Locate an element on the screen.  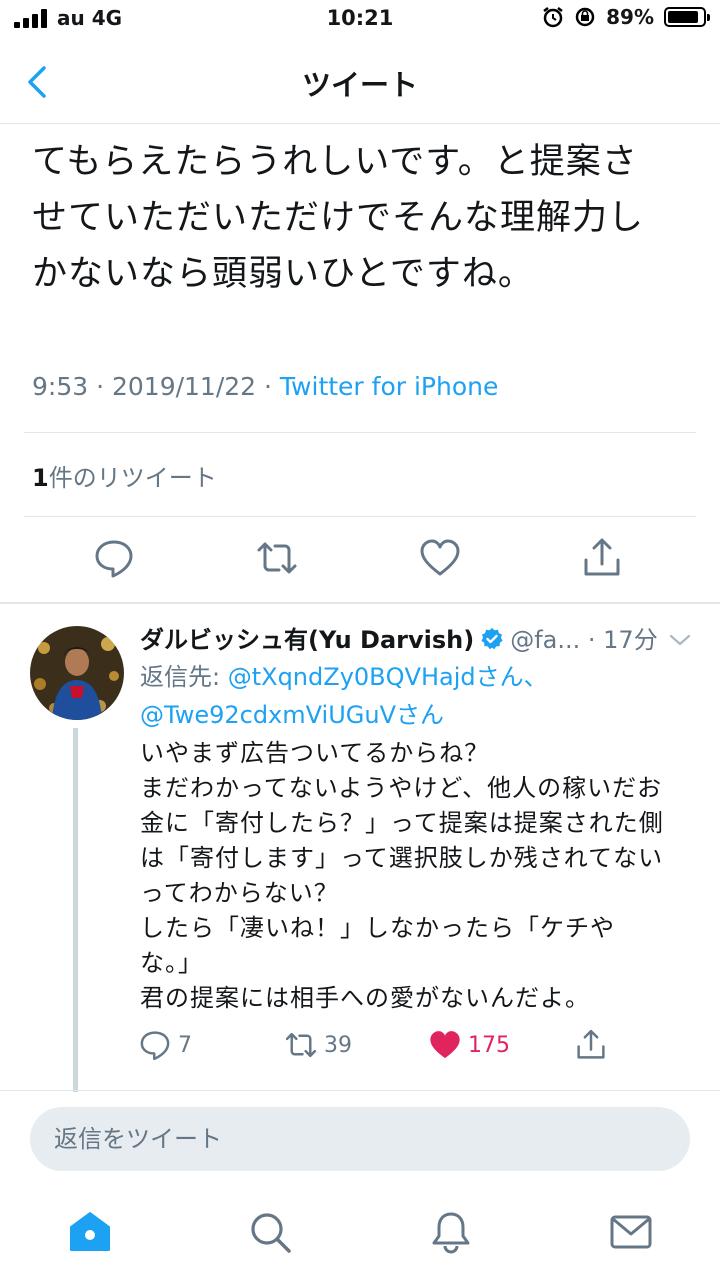
reply-author-name: ダルビッシュ有(Yu Darvish) is located at coordinates (307, 640).